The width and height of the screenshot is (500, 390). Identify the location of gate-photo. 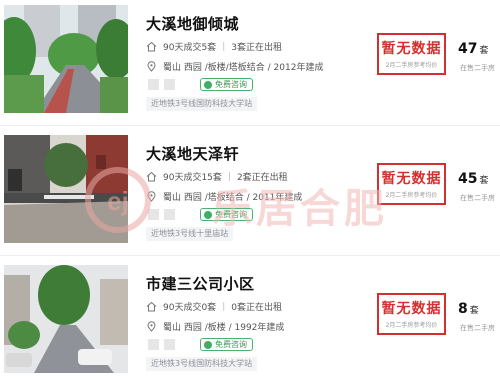
(66, 189).